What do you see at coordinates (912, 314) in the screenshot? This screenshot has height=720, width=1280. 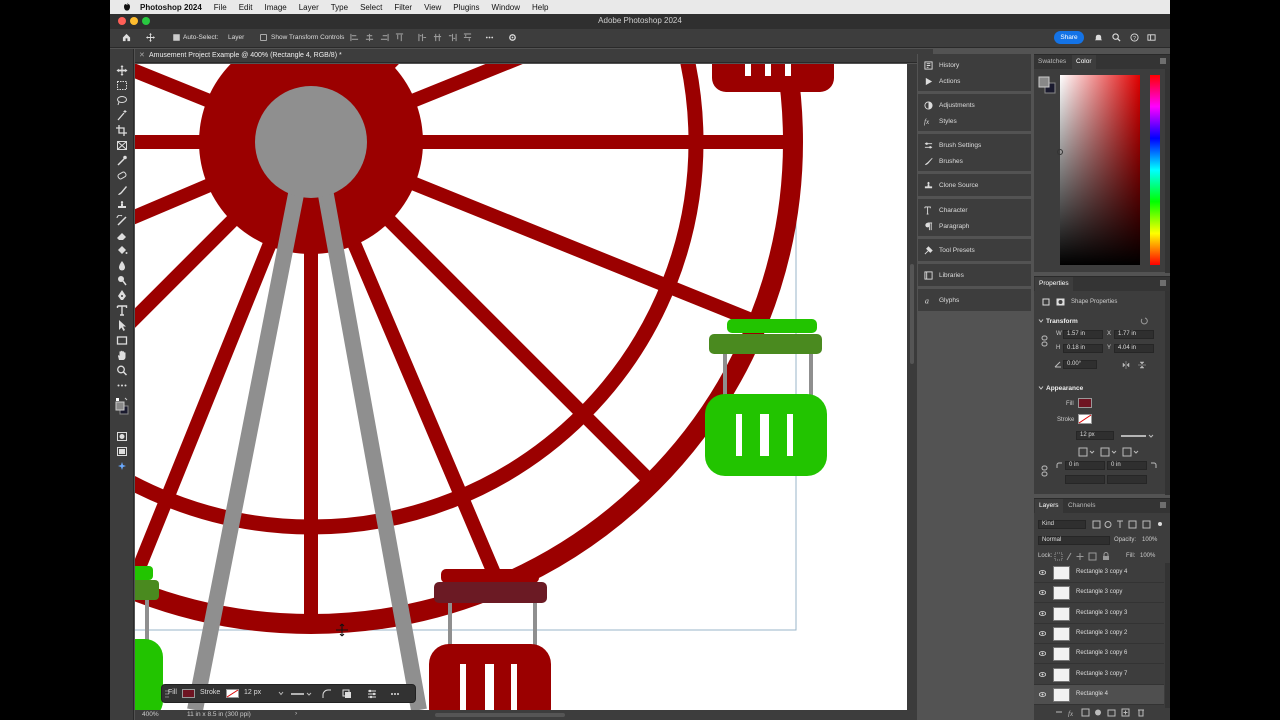 I see `scroll-thumb` at bounding box center [912, 314].